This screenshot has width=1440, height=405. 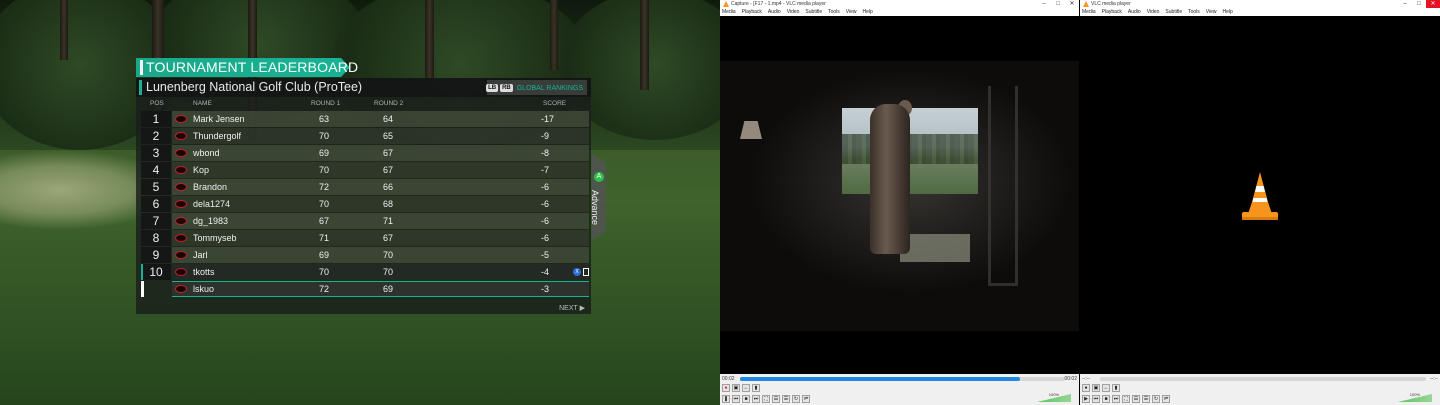 What do you see at coordinates (388, 221) in the screenshot?
I see `round2-score: 71` at bounding box center [388, 221].